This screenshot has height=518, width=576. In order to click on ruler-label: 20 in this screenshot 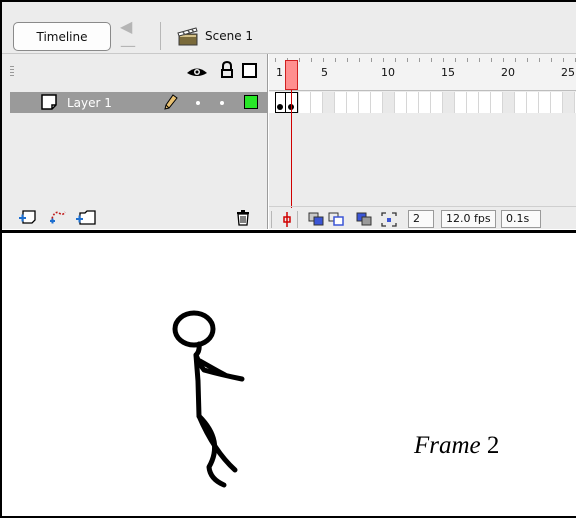, I will do `click(508, 72)`.